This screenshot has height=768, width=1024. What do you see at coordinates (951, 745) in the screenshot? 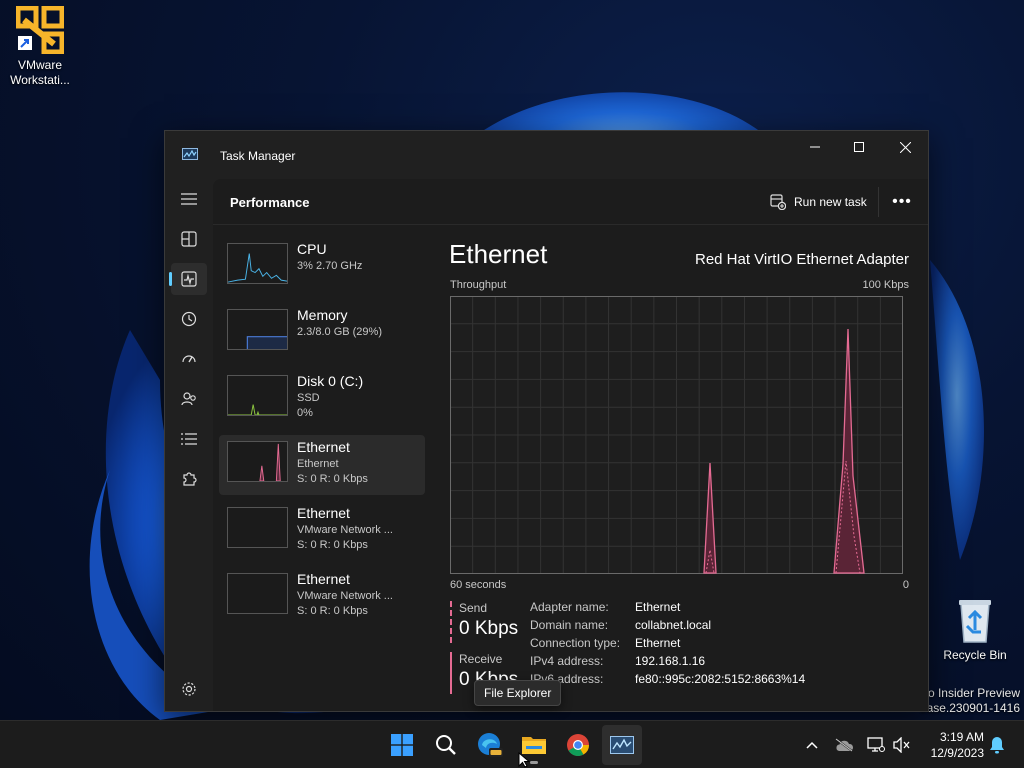
I see `system-clock: 3:19 AM 12/9/2023` at bounding box center [951, 745].